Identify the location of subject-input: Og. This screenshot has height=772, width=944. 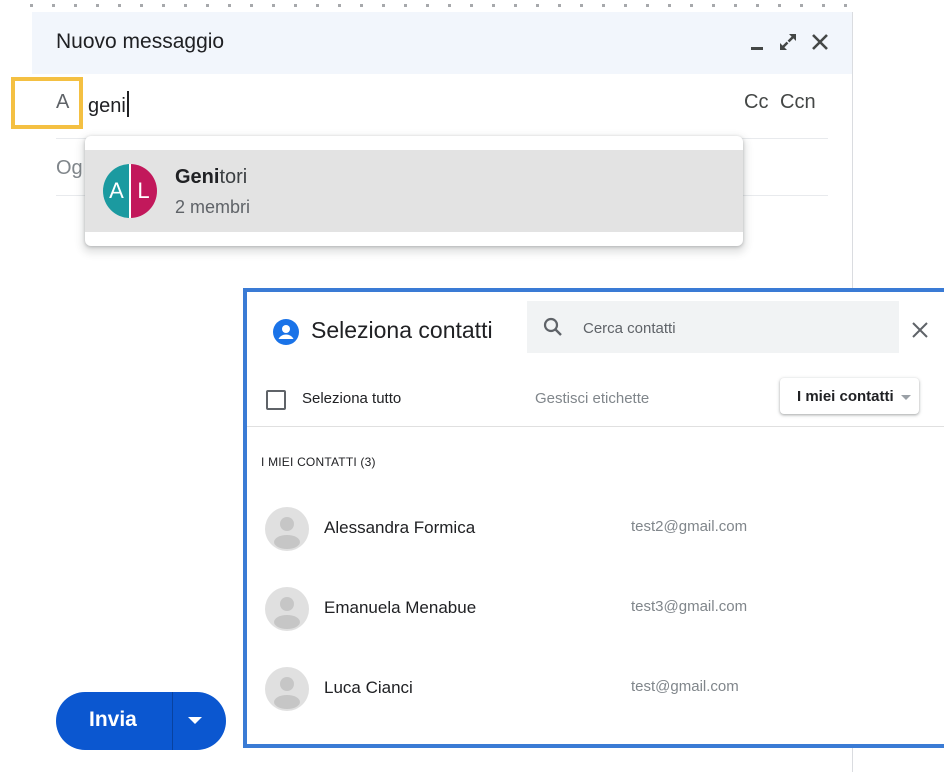
(69, 168).